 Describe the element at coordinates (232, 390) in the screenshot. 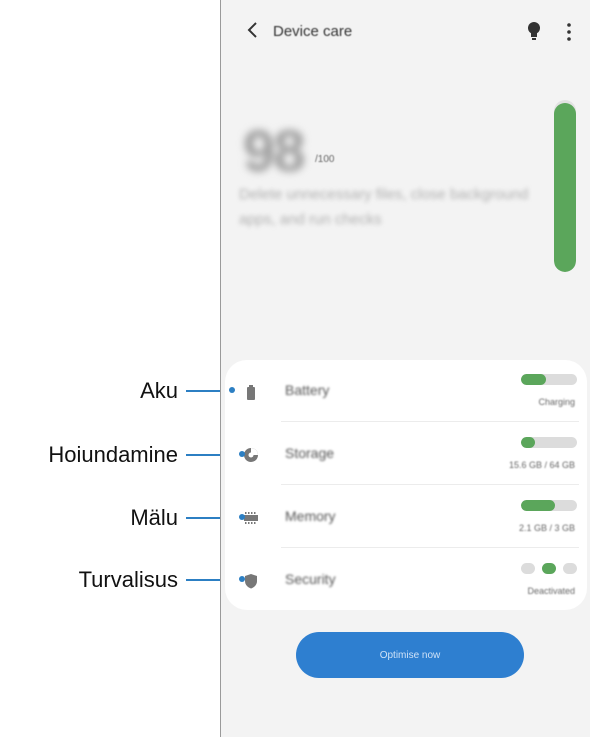

I see `callout-battery-dot` at that location.